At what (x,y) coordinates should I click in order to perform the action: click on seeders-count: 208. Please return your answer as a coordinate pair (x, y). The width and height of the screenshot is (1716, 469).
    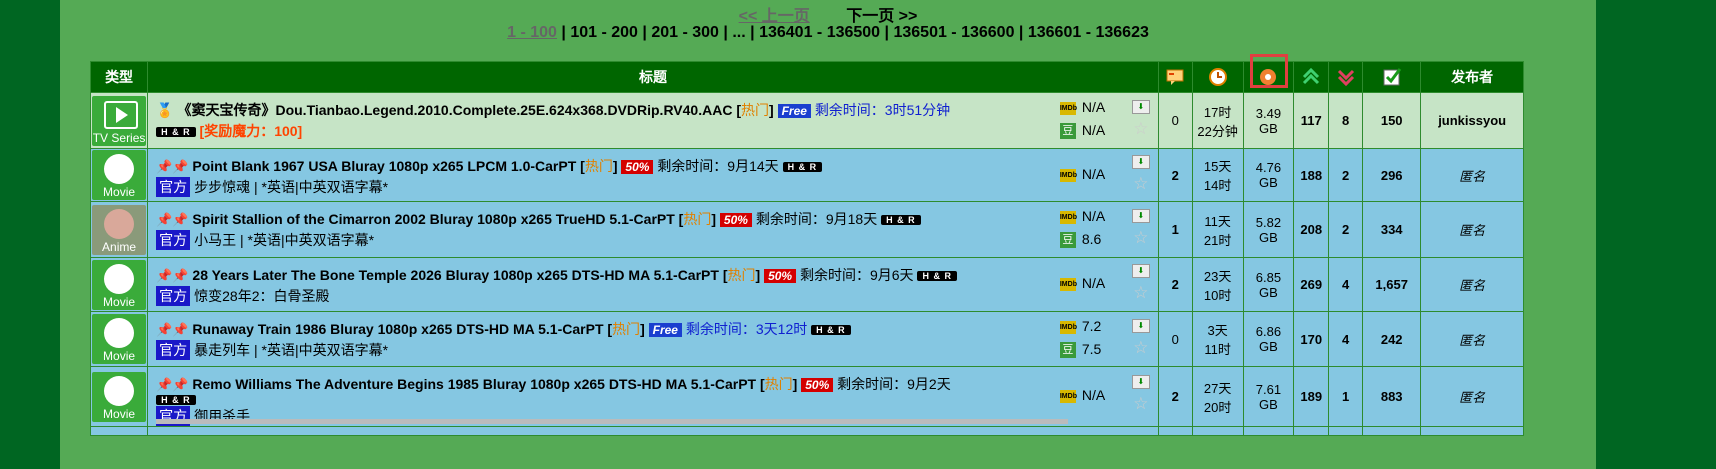
    Looking at the image, I should click on (1311, 229).